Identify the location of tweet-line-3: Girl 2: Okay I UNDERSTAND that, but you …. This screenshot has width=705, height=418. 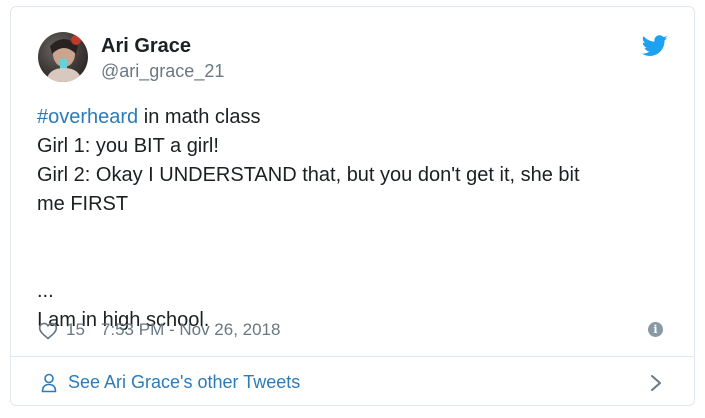
(308, 175).